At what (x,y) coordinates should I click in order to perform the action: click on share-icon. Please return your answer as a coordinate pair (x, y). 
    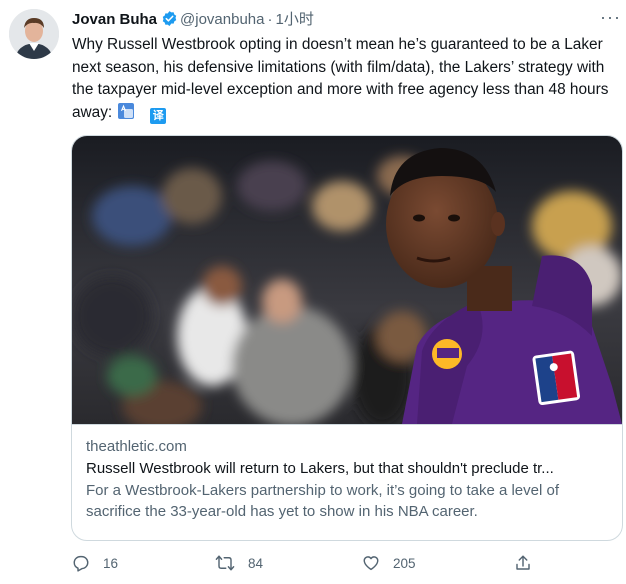
    Looking at the image, I should click on (523, 562).